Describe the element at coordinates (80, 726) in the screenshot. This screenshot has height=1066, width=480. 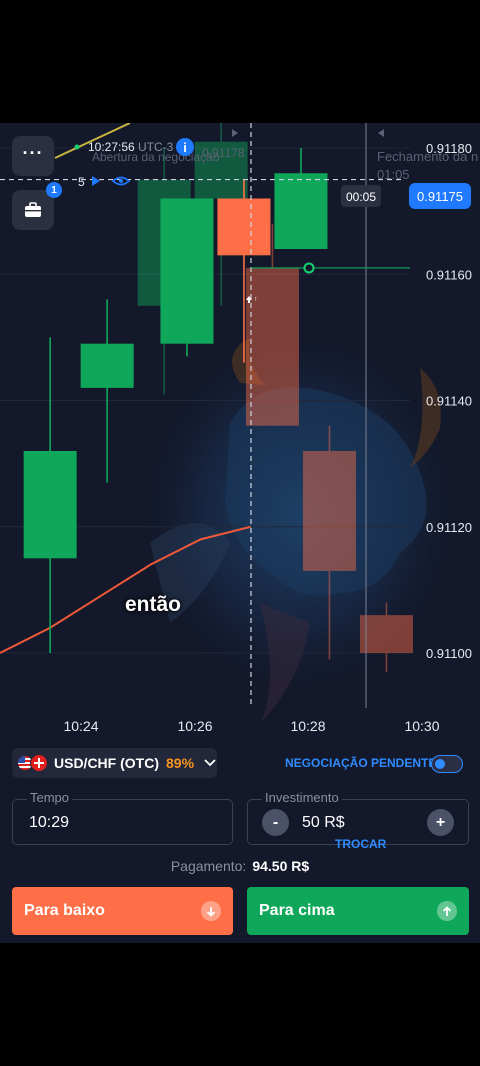
I see `x-tick-label: 10:24` at that location.